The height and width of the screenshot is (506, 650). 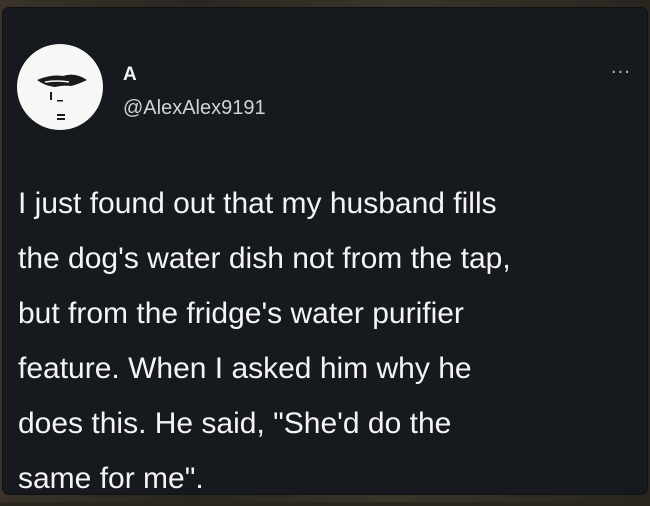 I want to click on tweet-text-line: feature. When I asked him why he, so click(x=245, y=368).